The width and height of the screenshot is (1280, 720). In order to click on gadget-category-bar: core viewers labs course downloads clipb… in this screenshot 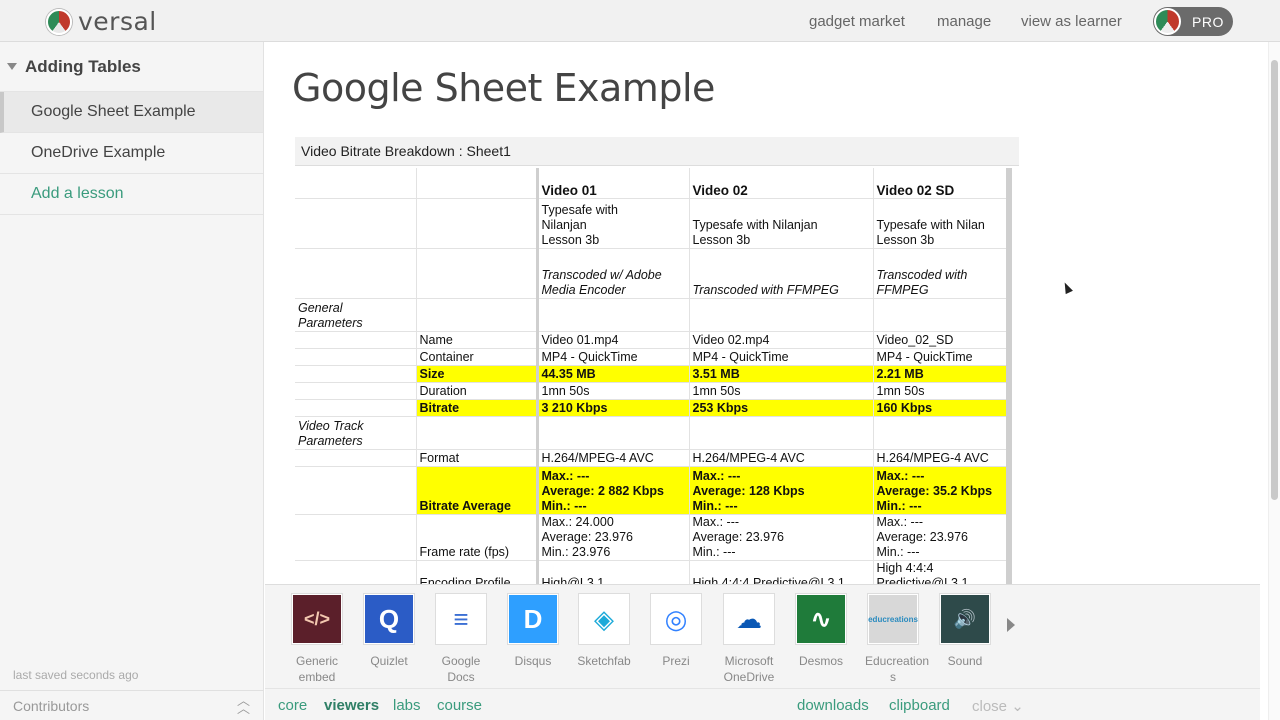, I will do `click(762, 704)`.